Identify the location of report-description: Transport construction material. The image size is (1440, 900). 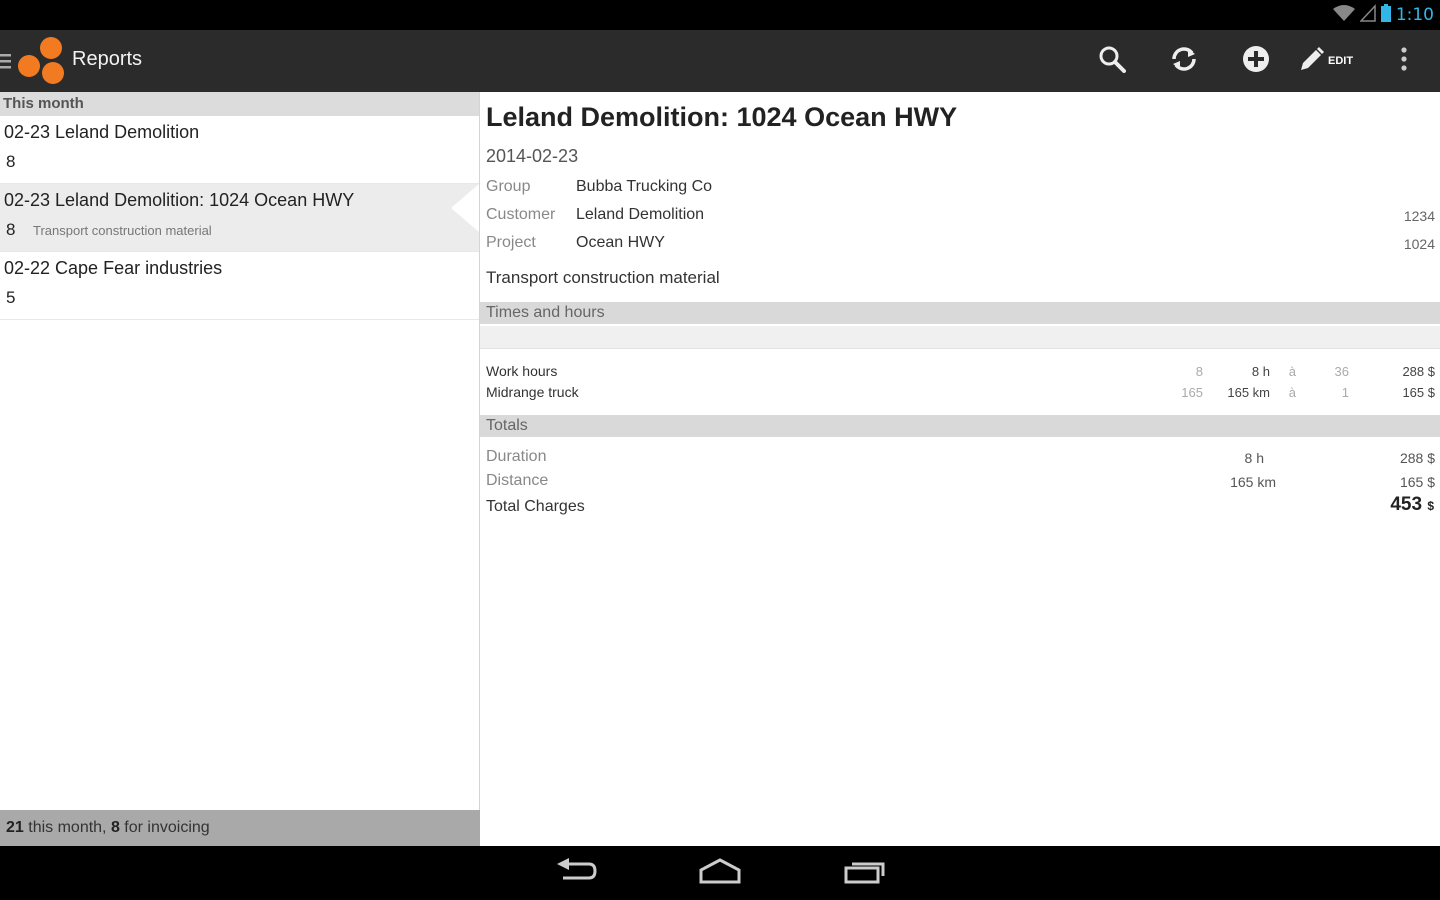
(603, 277).